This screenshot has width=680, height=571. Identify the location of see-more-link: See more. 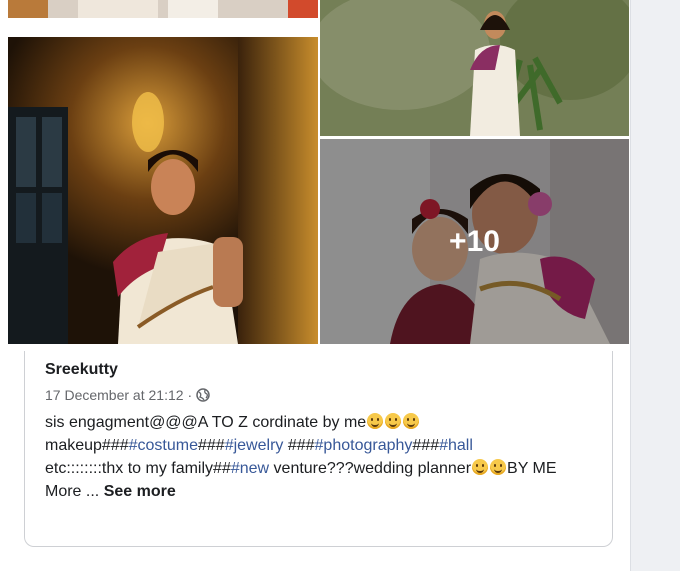
(140, 491).